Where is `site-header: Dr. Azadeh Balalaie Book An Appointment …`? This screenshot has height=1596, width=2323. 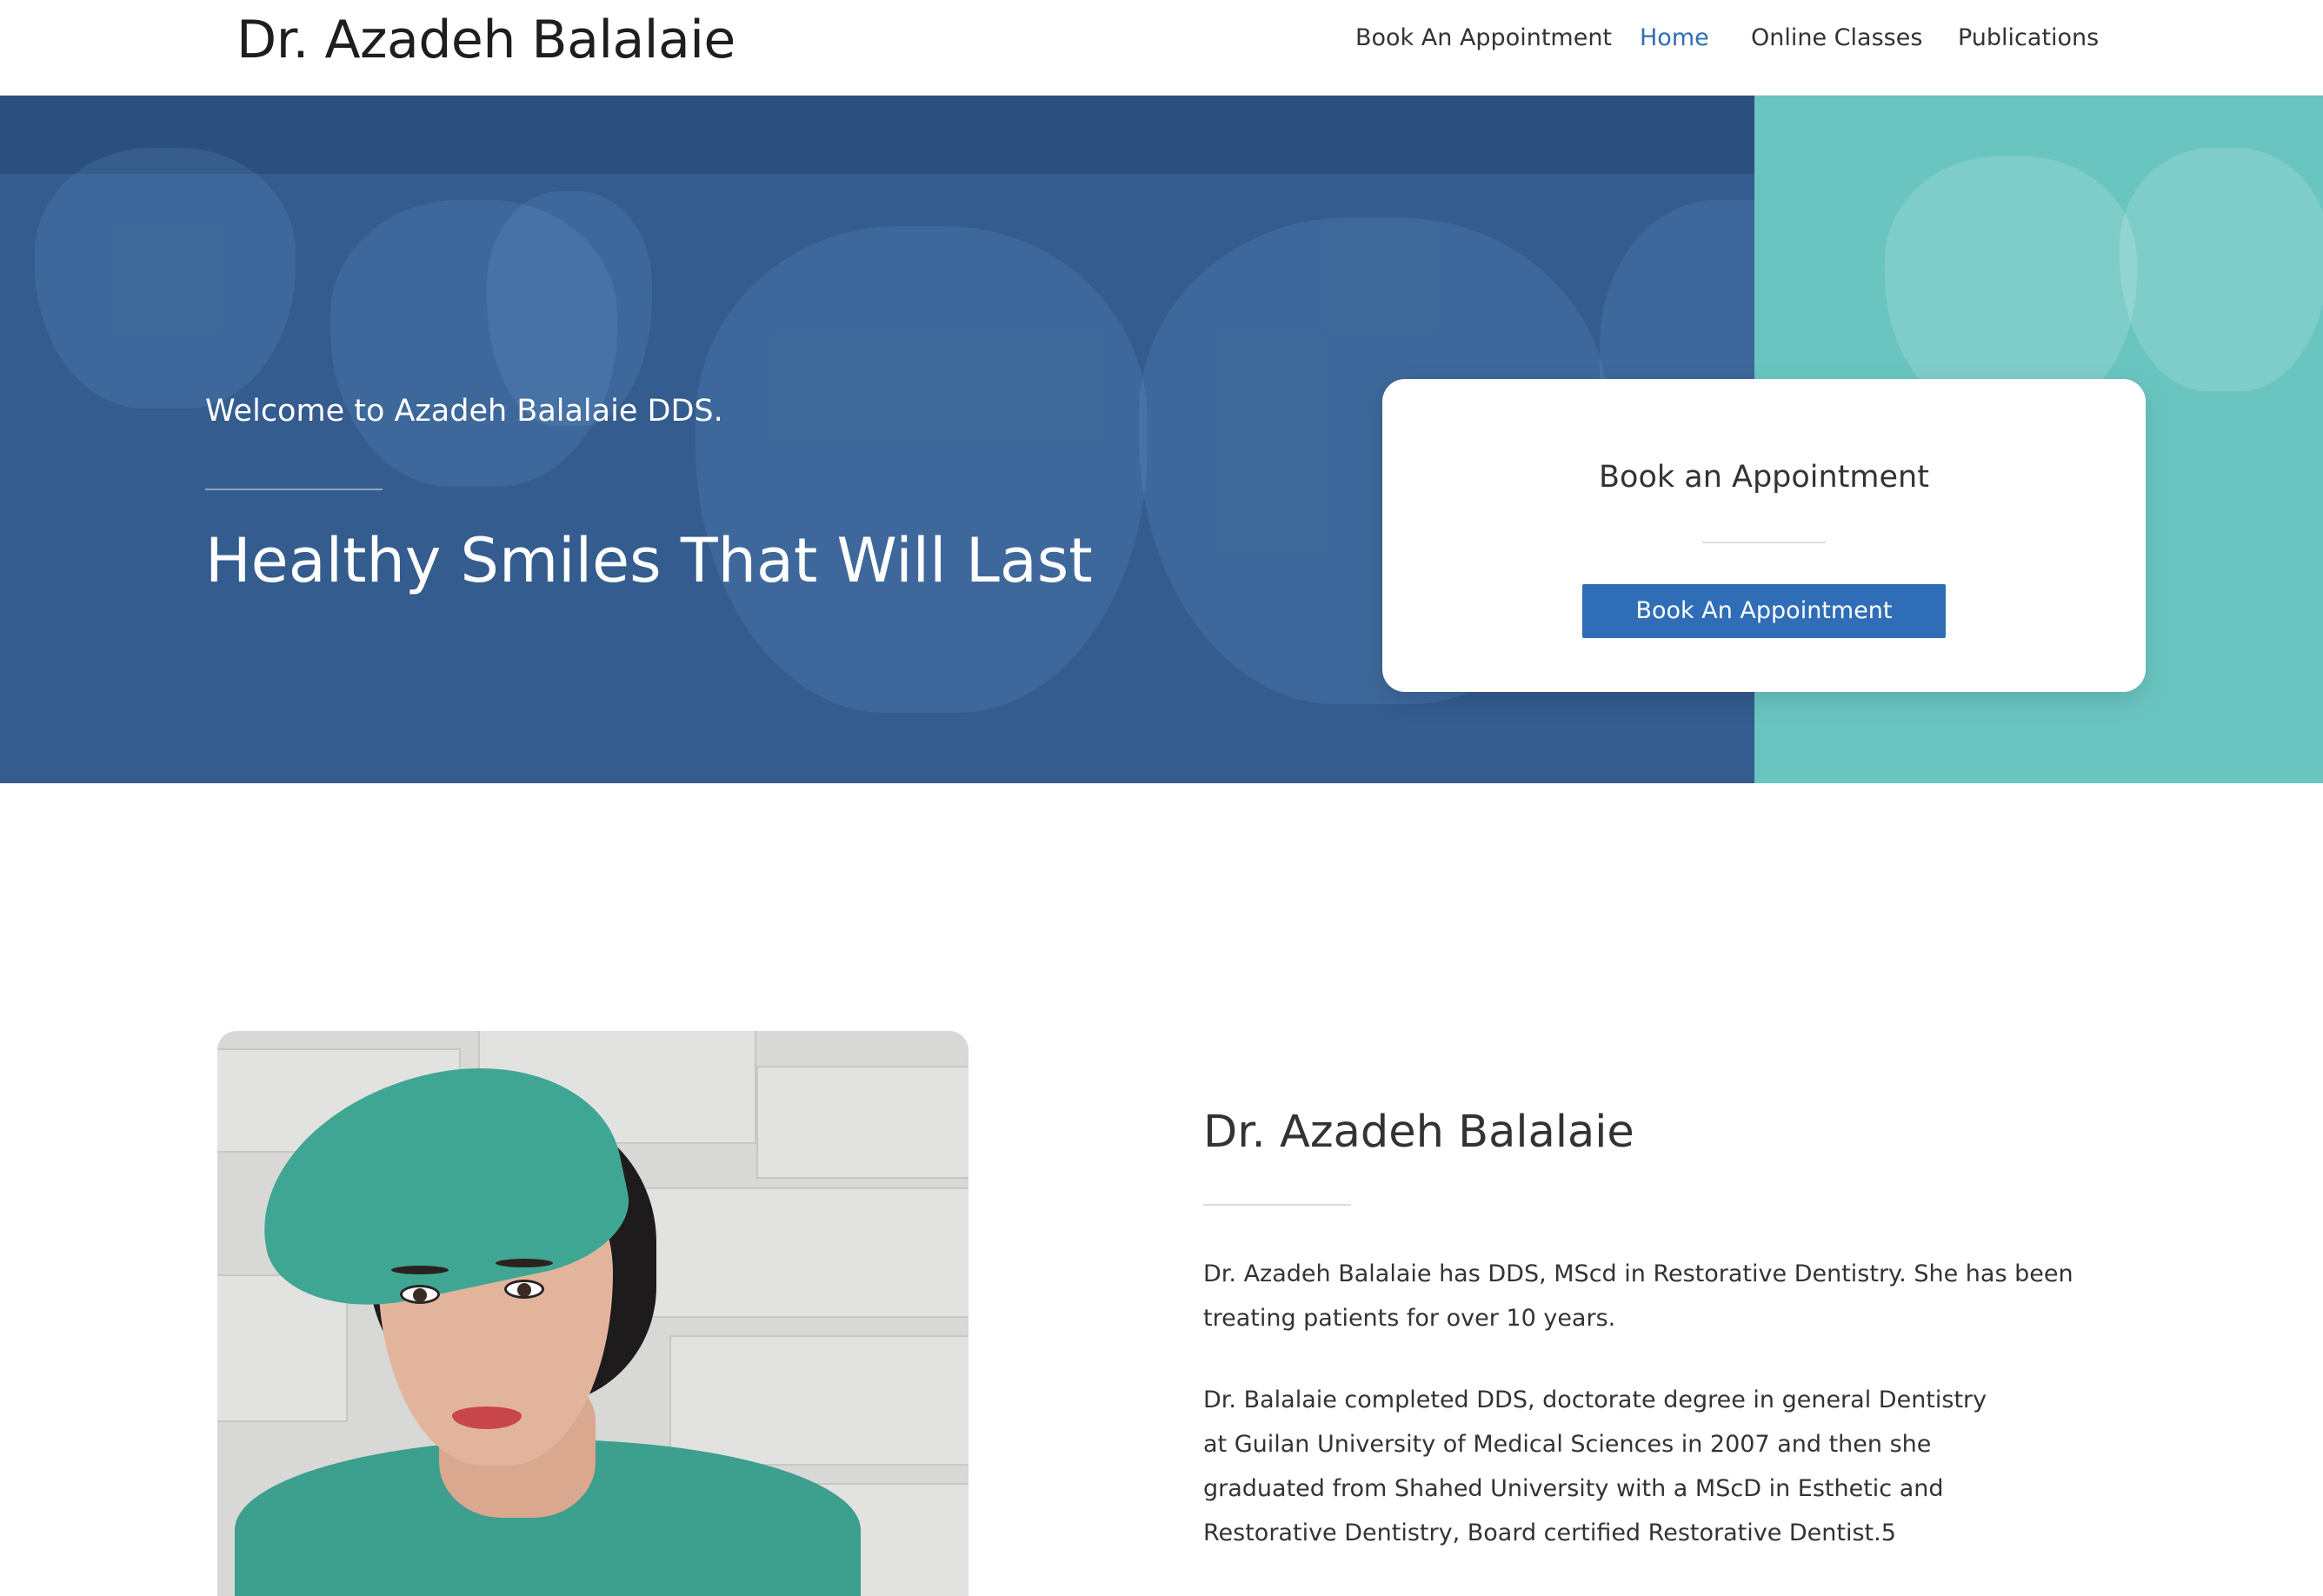 site-header: Dr. Azadeh Balalaie Book An Appointment … is located at coordinates (1161, 48).